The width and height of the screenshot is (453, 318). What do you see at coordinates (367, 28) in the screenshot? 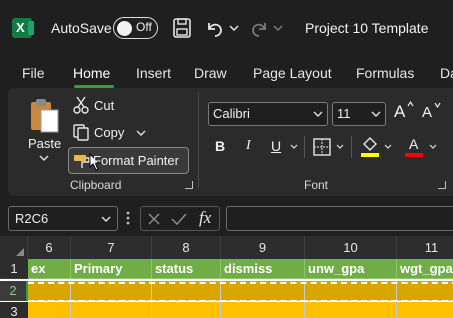
I see `document-title: Project 10 Template` at bounding box center [367, 28].